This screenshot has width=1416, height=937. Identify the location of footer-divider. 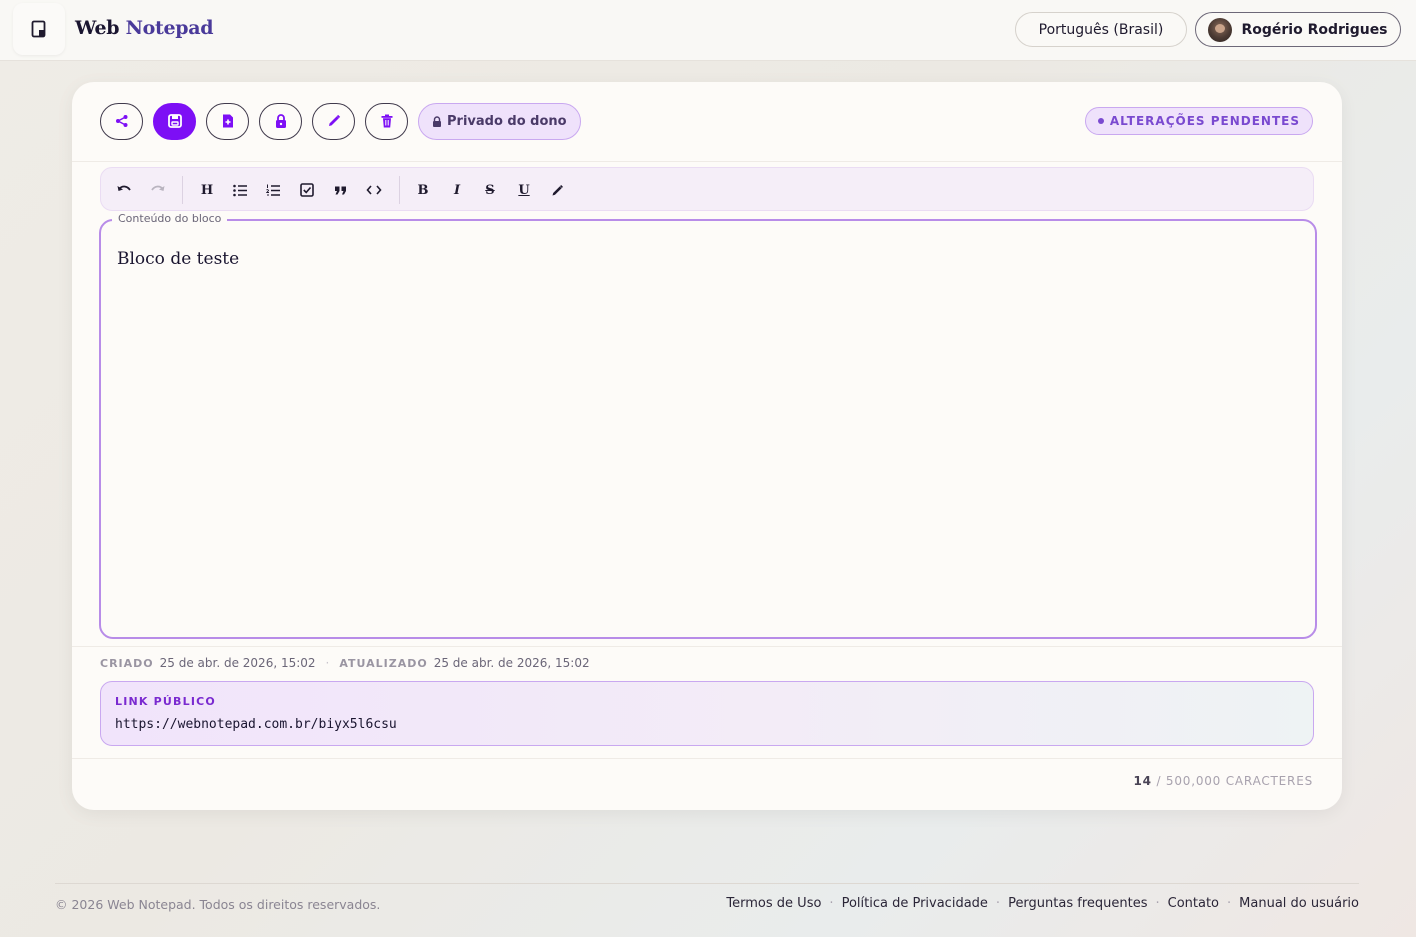
(707, 883).